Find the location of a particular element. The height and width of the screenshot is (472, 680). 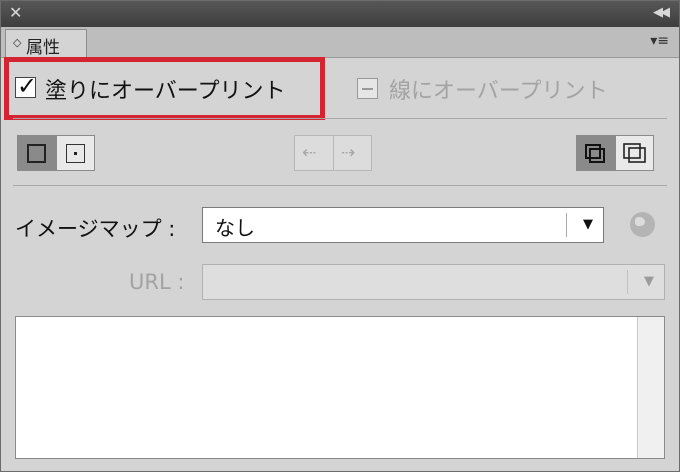

nonzero-winding-button is located at coordinates (596, 153).